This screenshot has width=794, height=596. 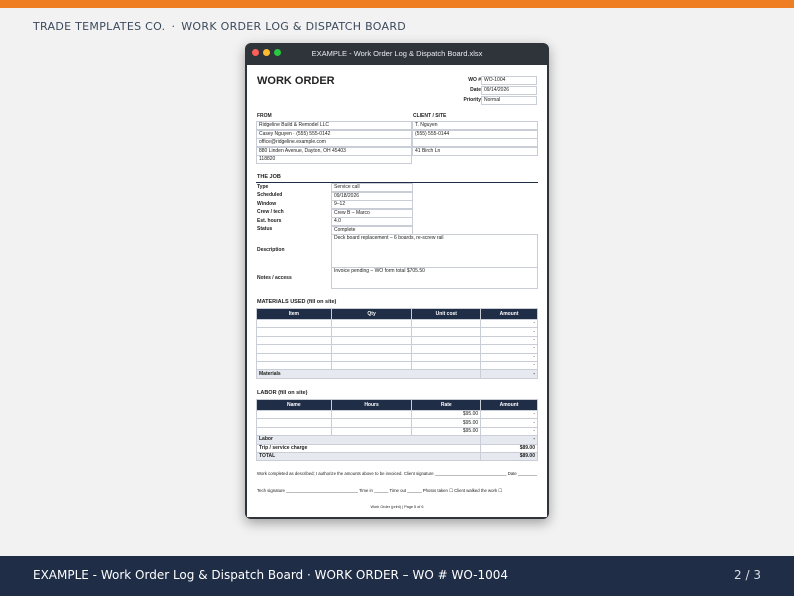 What do you see at coordinates (269, 220) in the screenshot?
I see `hours-label: Est. hours` at bounding box center [269, 220].